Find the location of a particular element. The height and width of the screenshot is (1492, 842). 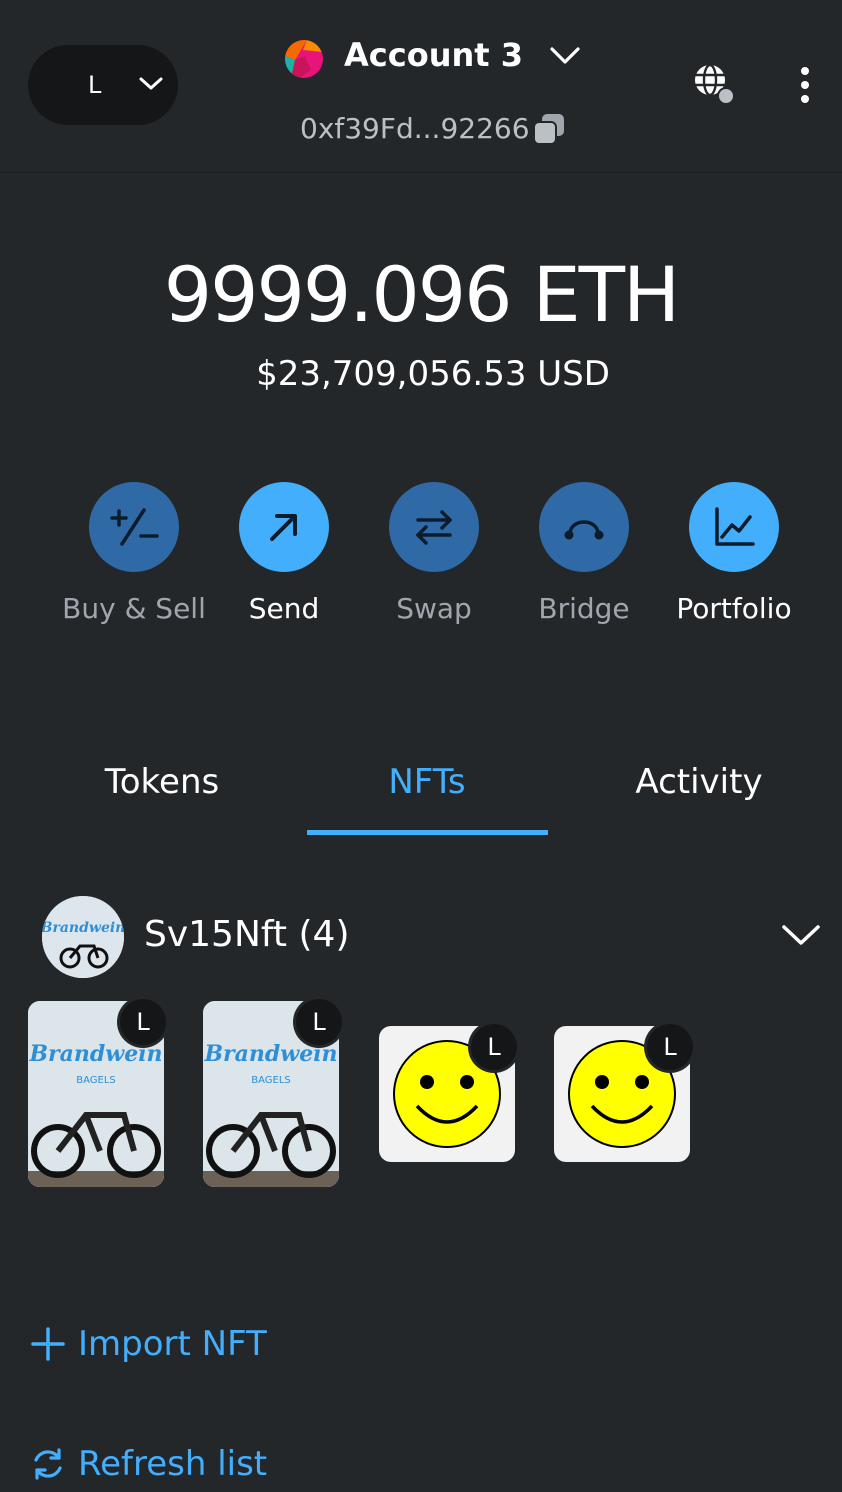

refresh-list-link: Refresh list is located at coordinates (148, 1464).